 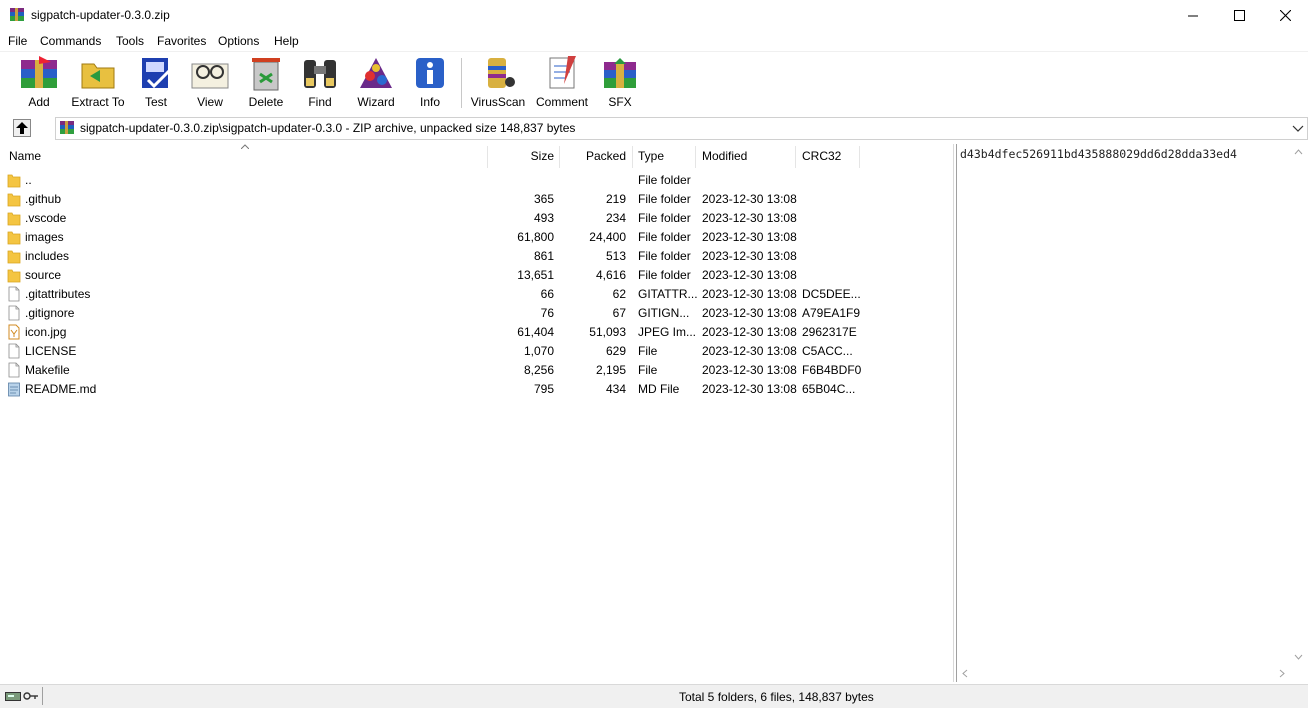 What do you see at coordinates (39, 83) in the screenshot?
I see `add-button: Add` at bounding box center [39, 83].